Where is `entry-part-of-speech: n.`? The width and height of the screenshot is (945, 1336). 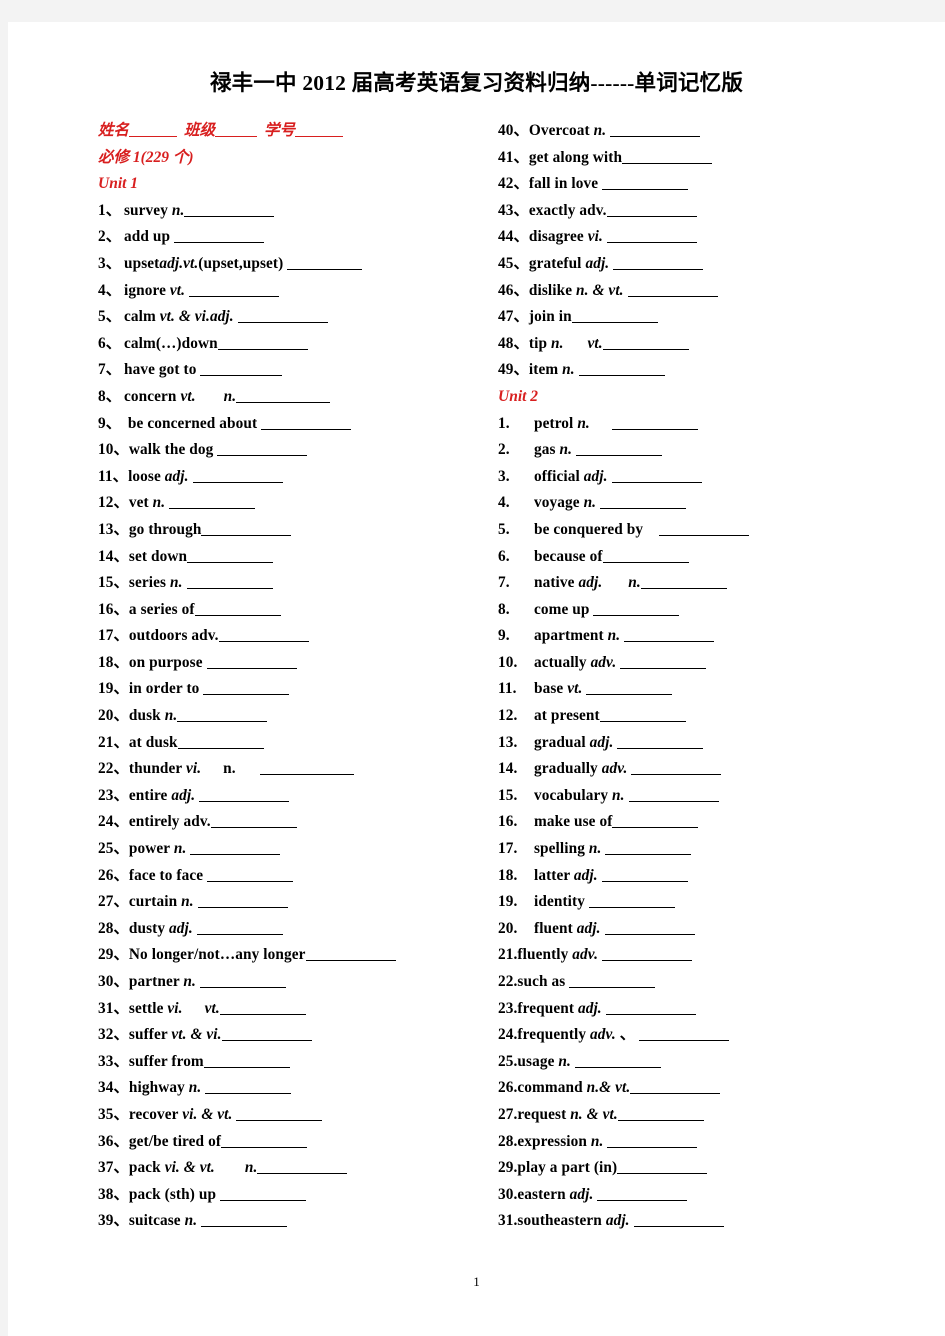 entry-part-of-speech: n. is located at coordinates (618, 795).